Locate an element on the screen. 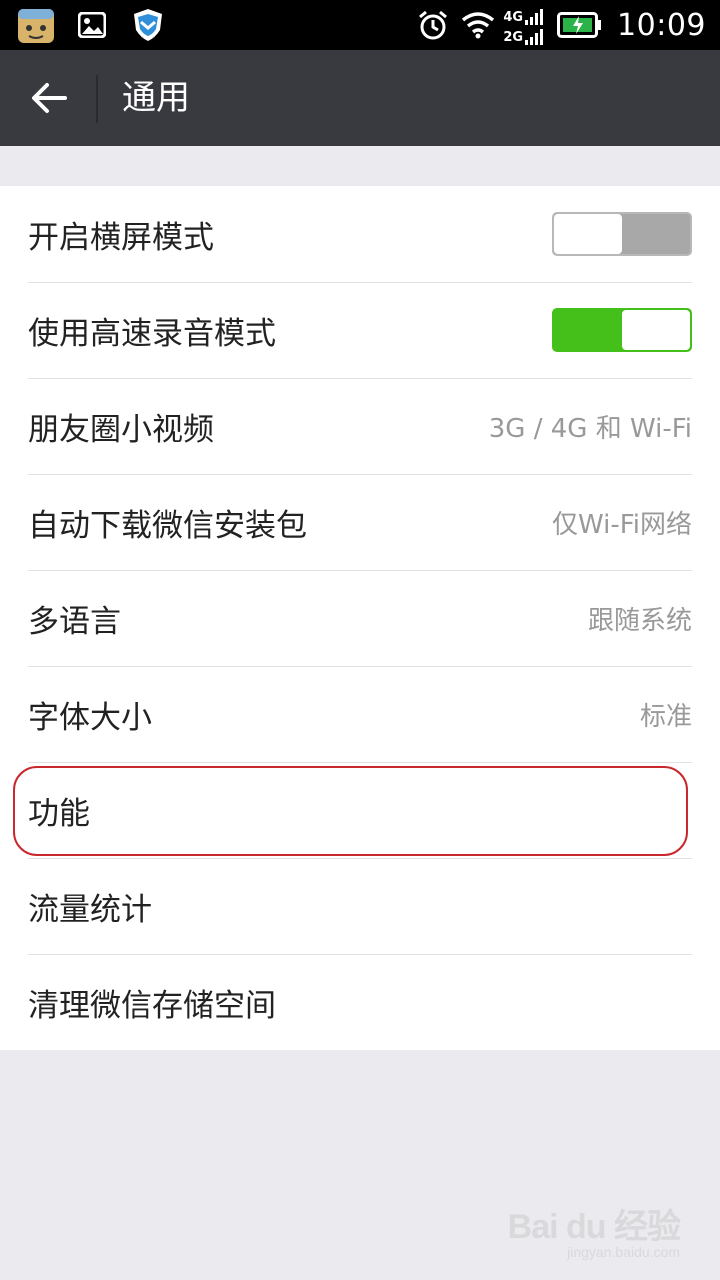 This screenshot has height=1280, width=720. setting-label: 多语言 is located at coordinates (74, 621).